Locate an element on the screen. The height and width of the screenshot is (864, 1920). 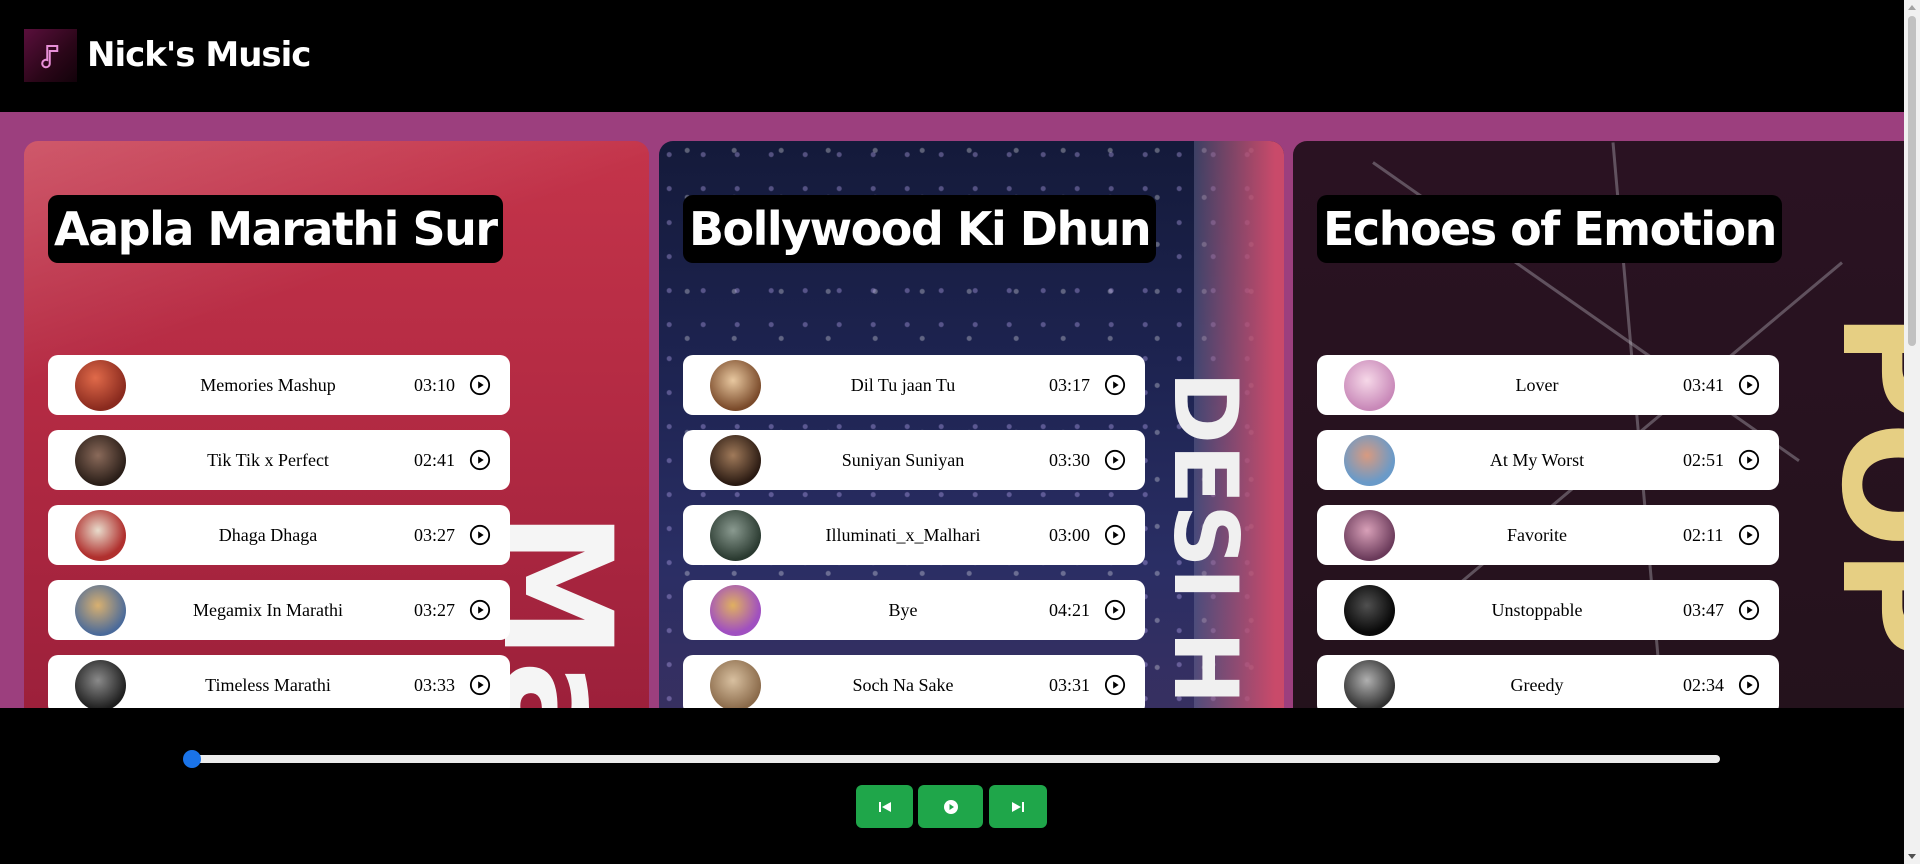
song-item: Tik Tik x Perfect 02:41 is located at coordinates (279, 460).